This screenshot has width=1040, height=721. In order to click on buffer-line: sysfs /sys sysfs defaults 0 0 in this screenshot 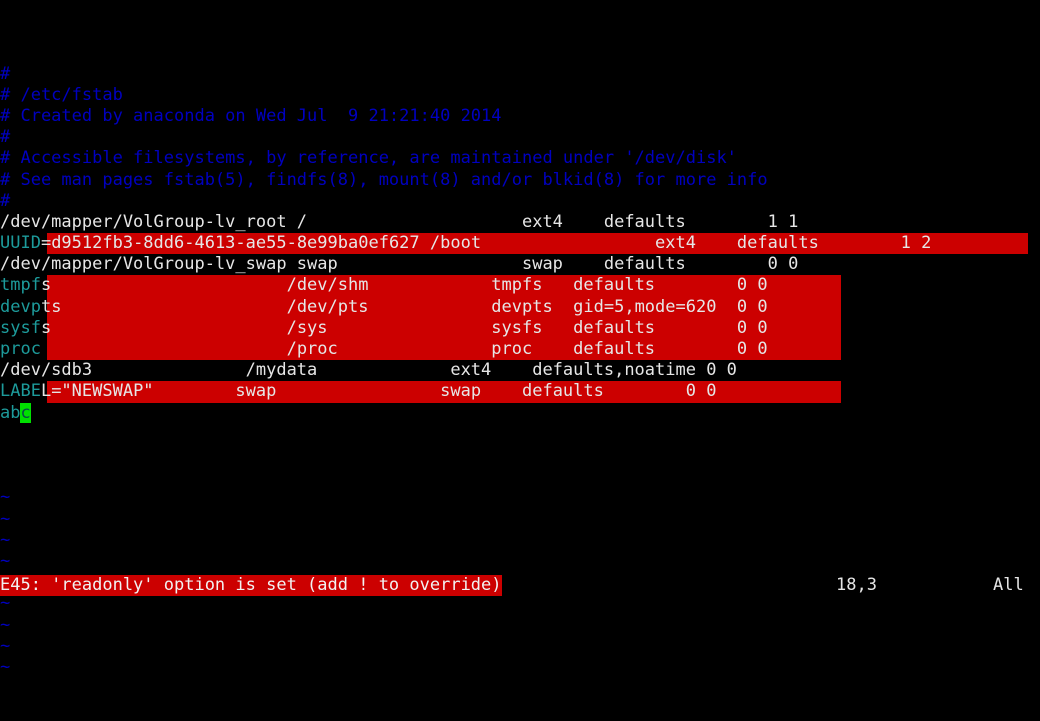, I will do `click(520, 328)`.